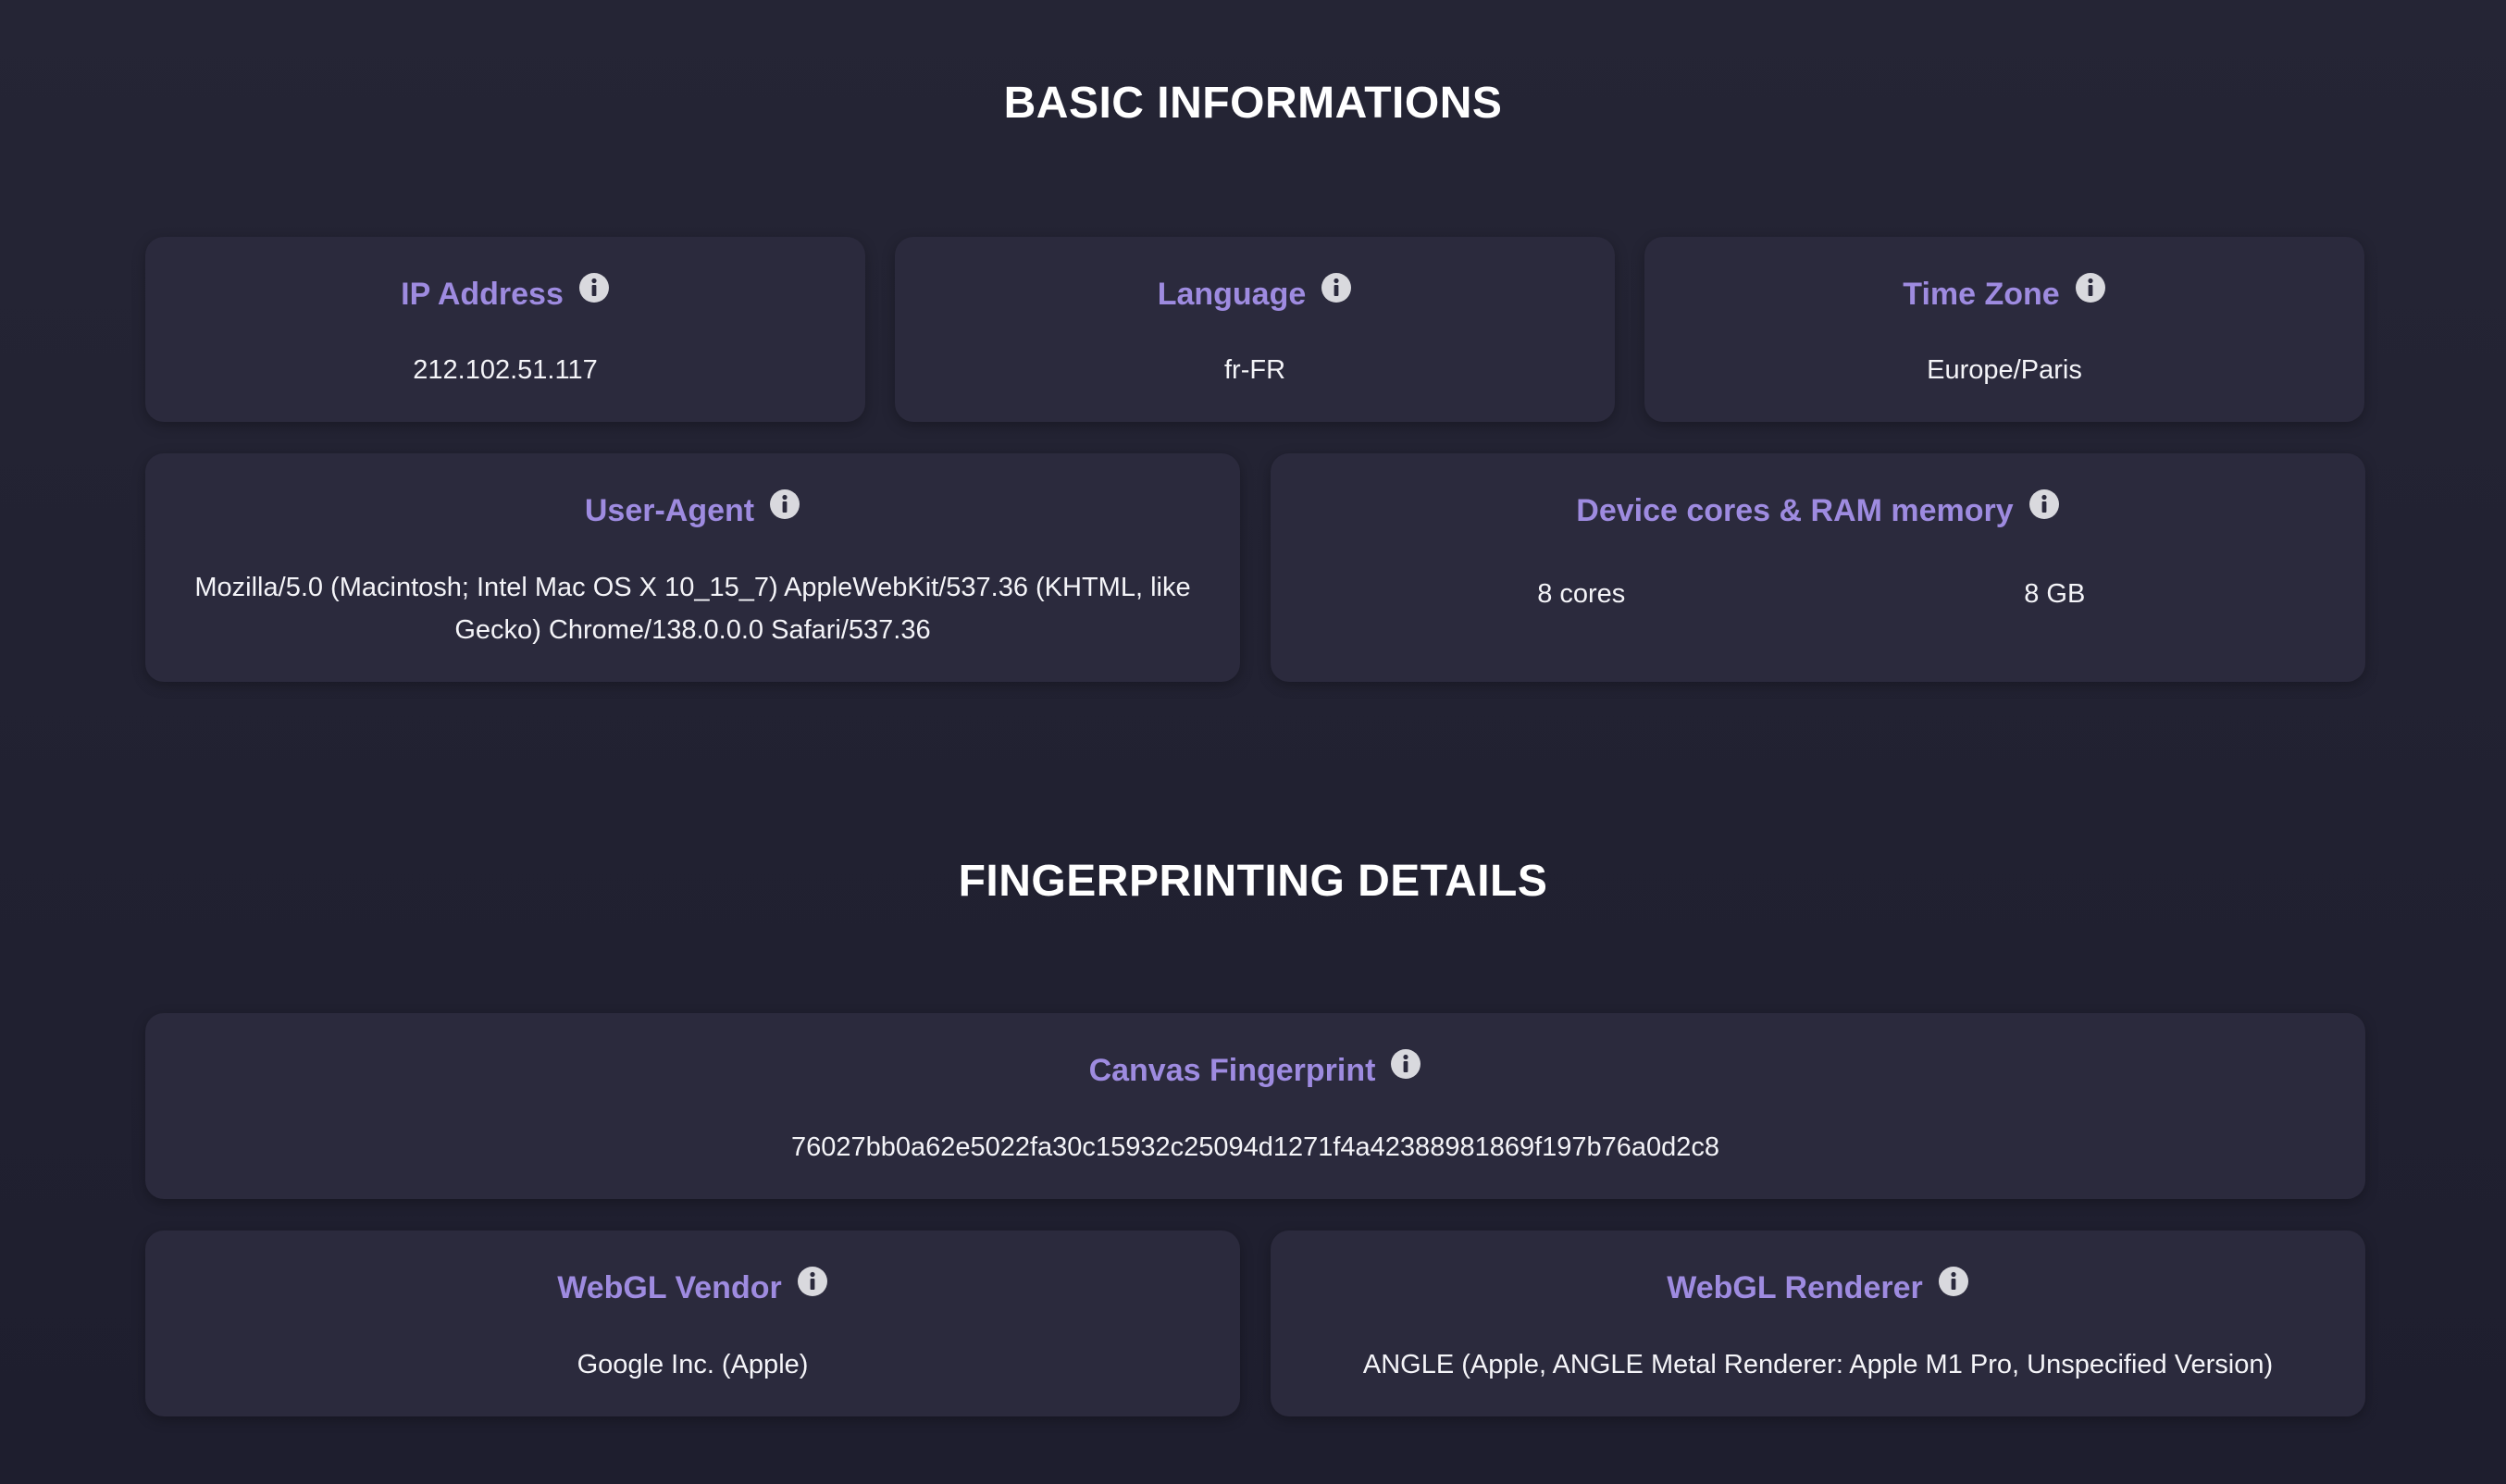 This screenshot has height=1484, width=2506. Describe the element at coordinates (1253, 103) in the screenshot. I see `basic-informations-title: BASIC INFORMATIONS` at that location.